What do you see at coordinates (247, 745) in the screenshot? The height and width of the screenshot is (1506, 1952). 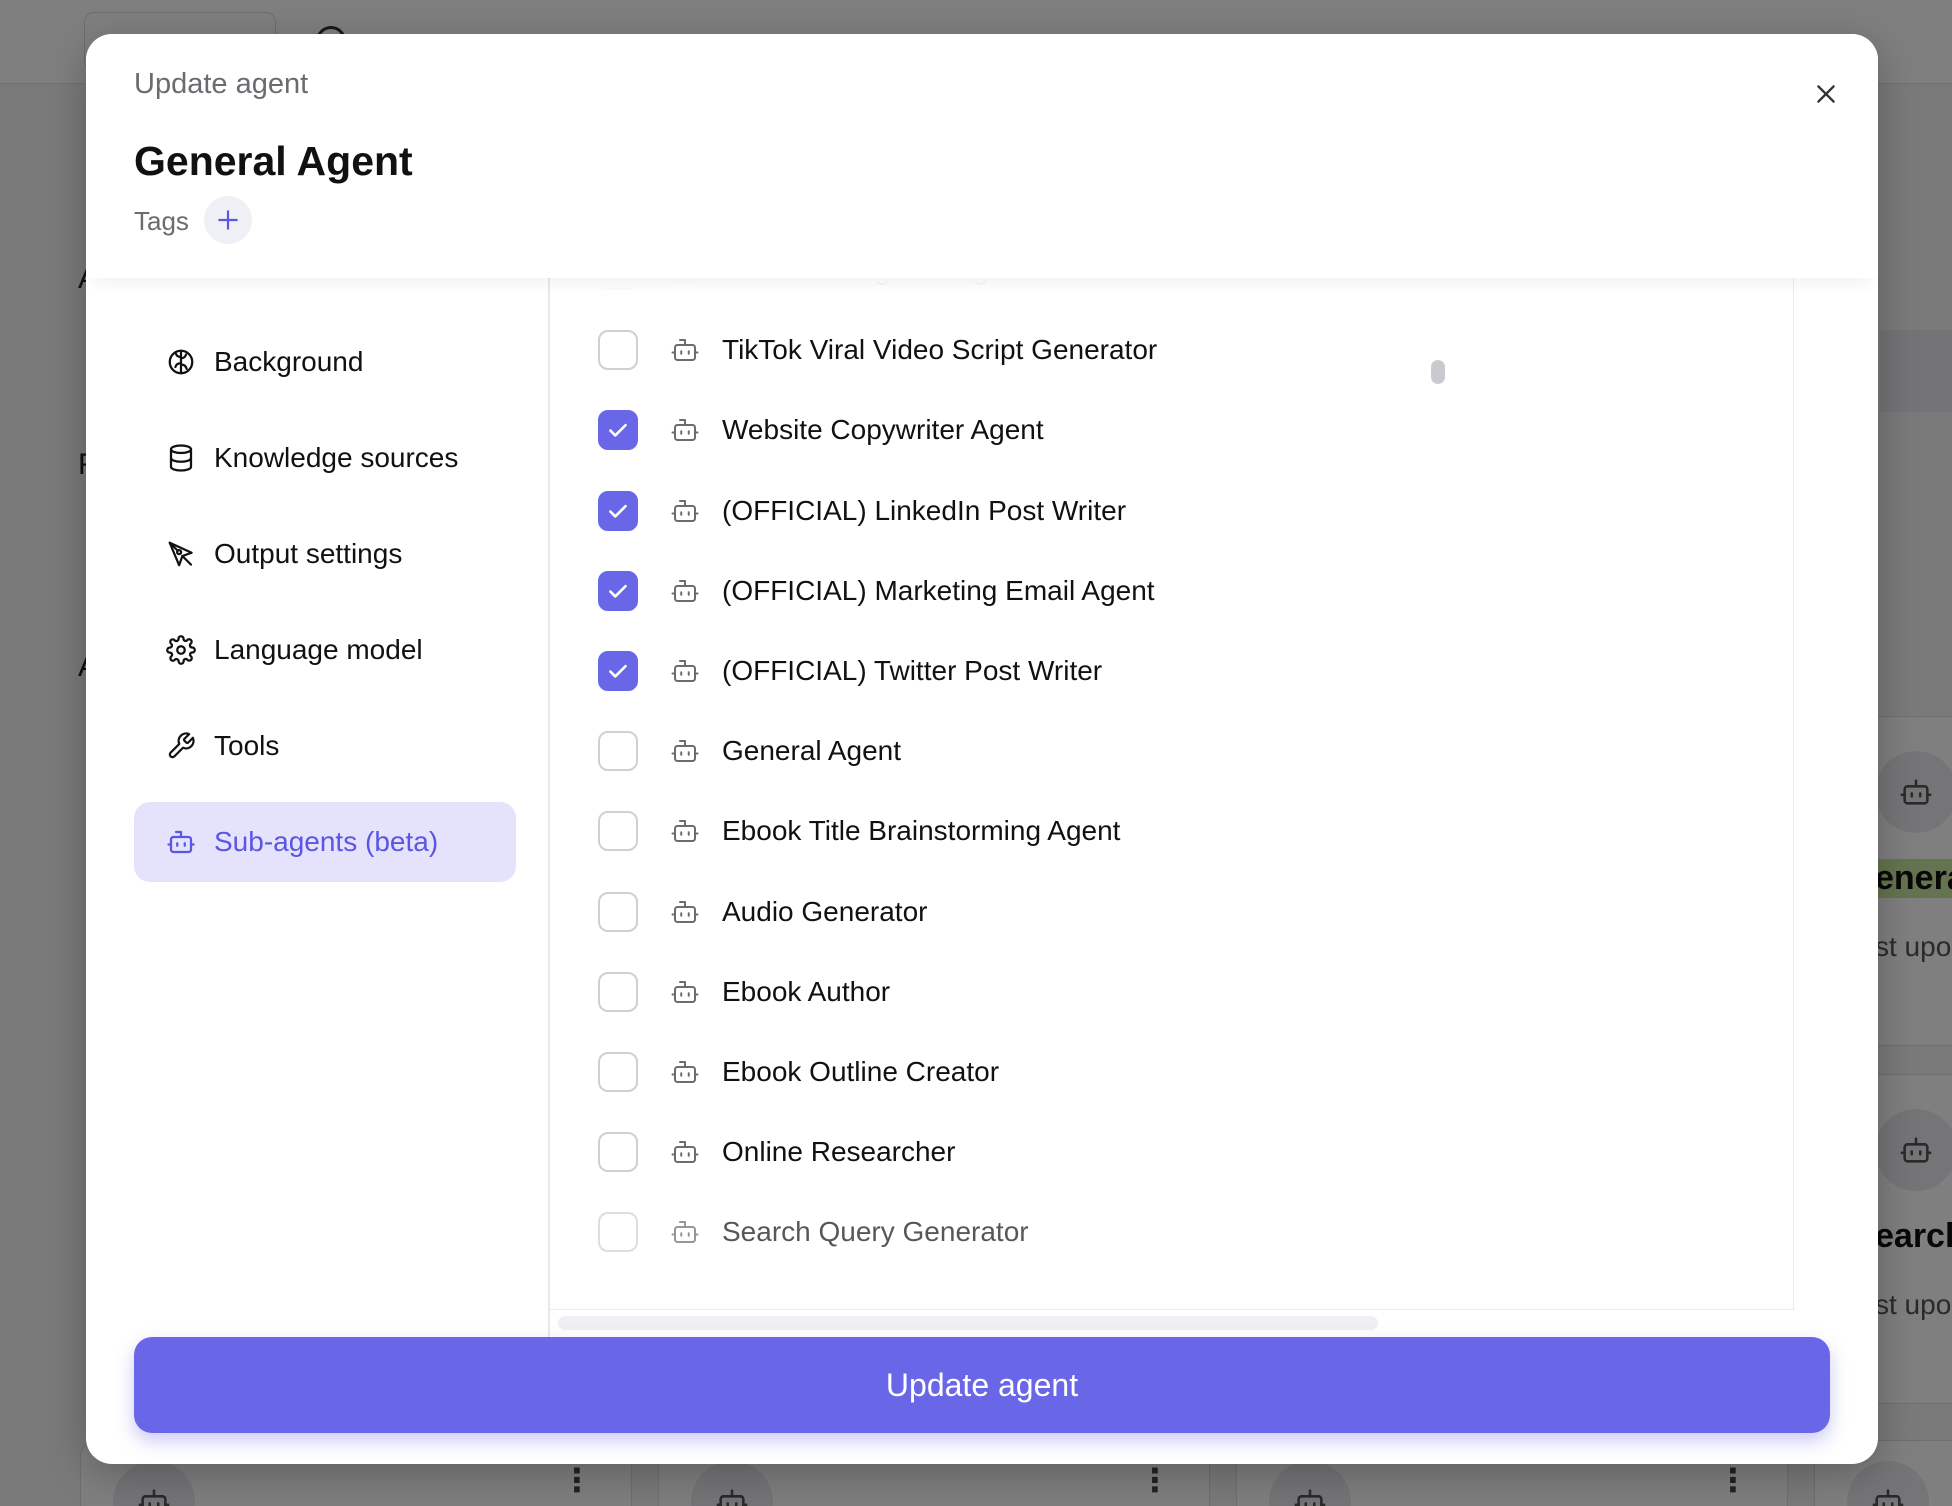 I see `nav-item-label: Tools` at bounding box center [247, 745].